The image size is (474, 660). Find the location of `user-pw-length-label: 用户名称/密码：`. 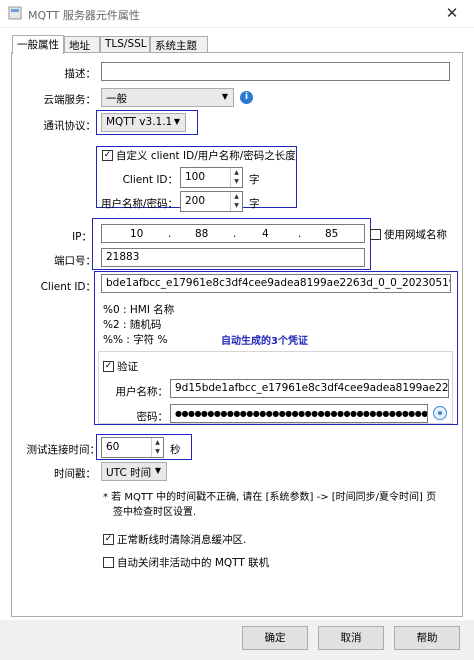

user-pw-length-label: 用户名称/密码： is located at coordinates (139, 204).